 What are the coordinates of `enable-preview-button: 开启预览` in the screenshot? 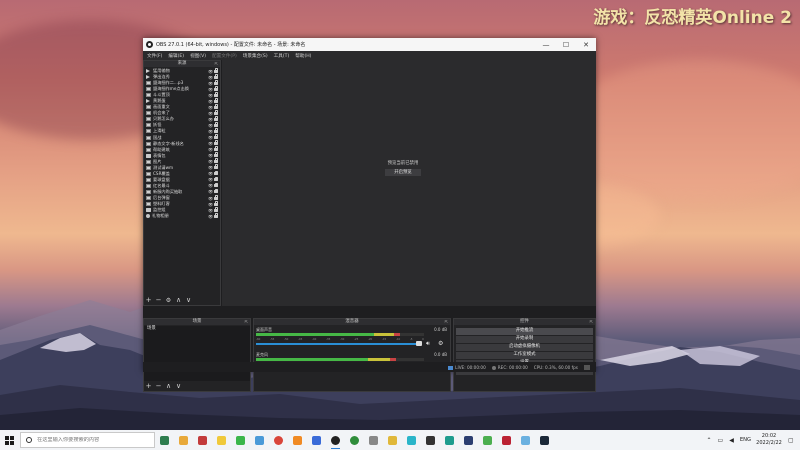 It's located at (403, 172).